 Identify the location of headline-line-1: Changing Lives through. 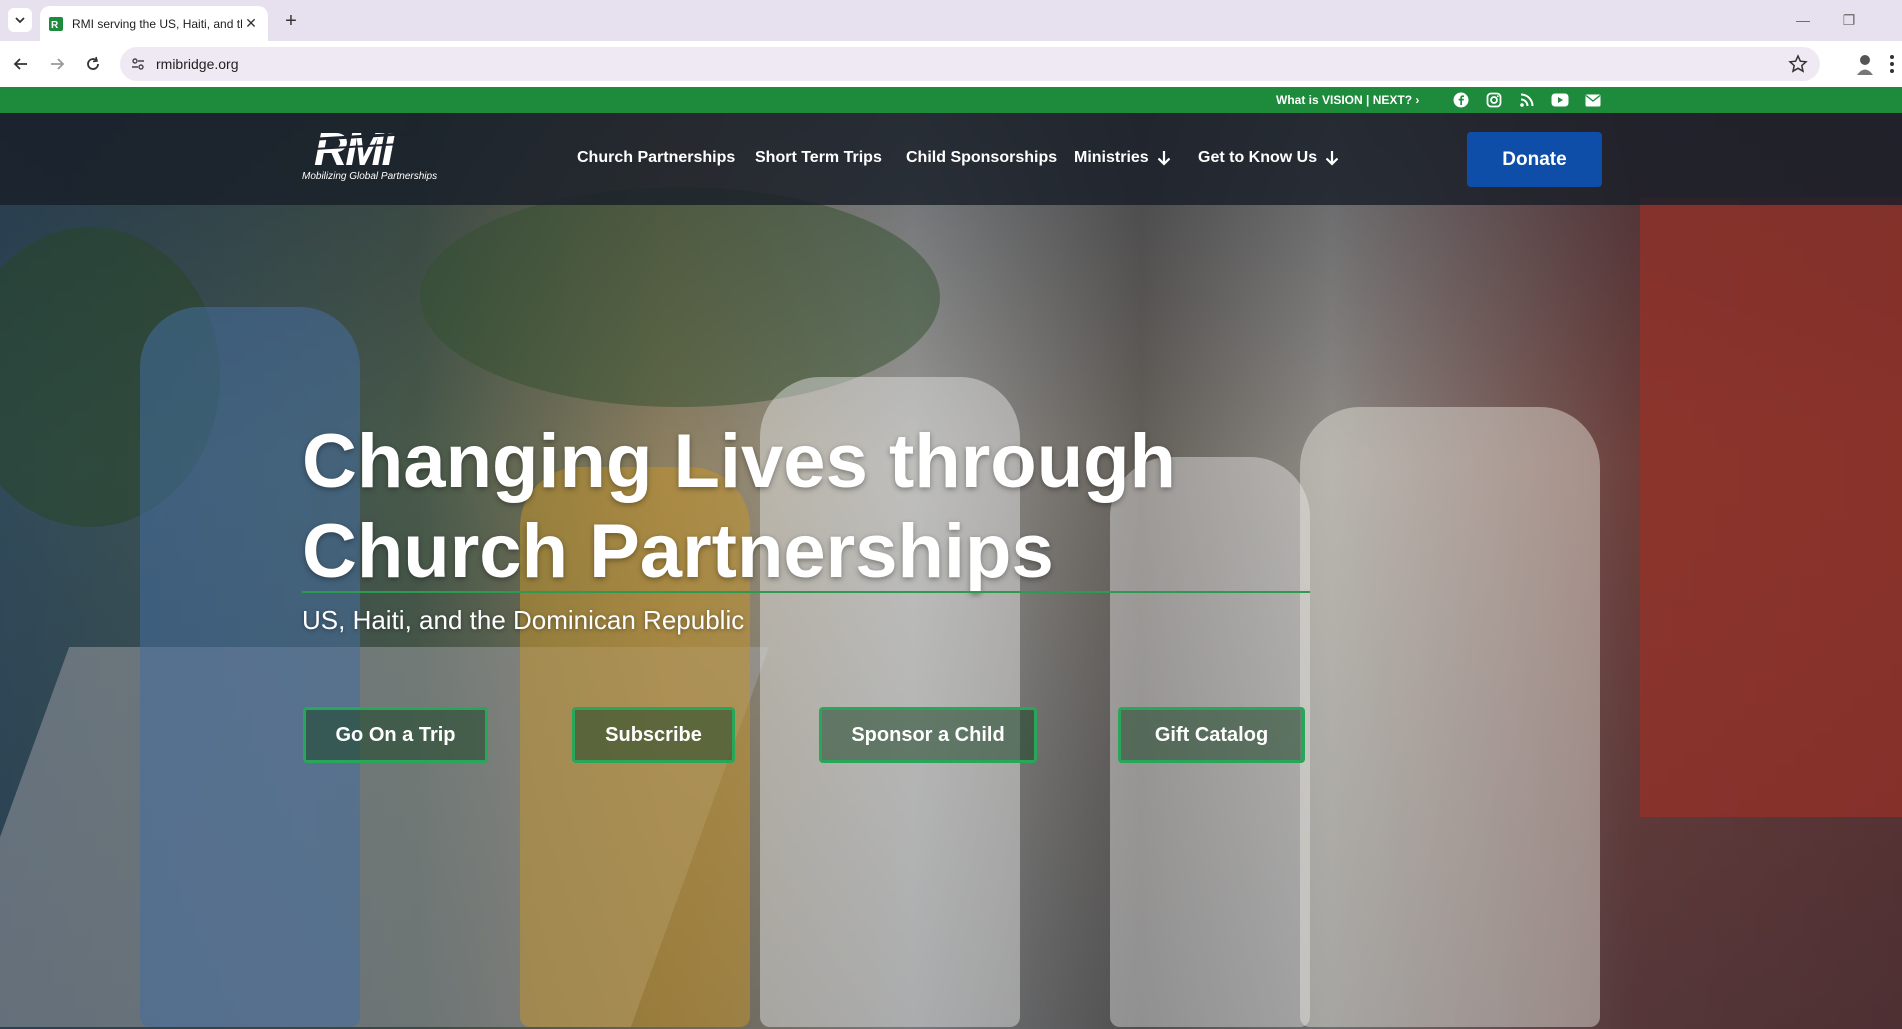
(739, 461).